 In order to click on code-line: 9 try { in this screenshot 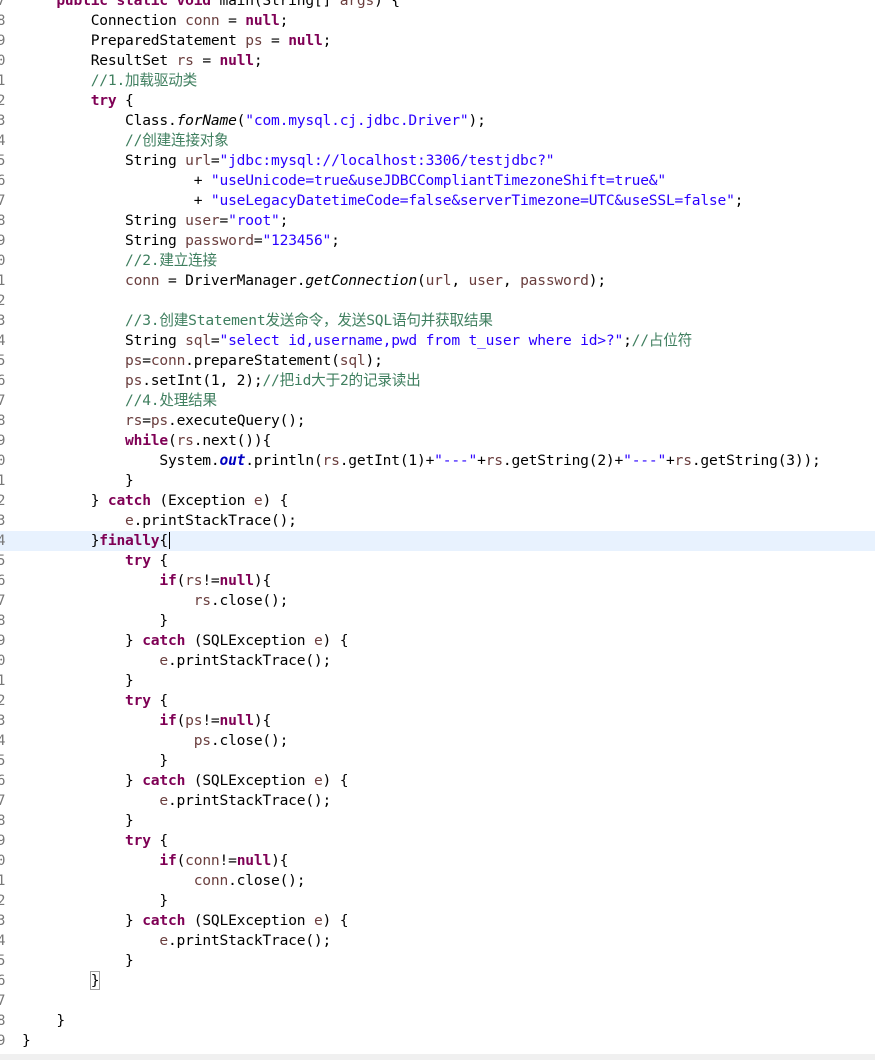, I will do `click(437, 841)`.